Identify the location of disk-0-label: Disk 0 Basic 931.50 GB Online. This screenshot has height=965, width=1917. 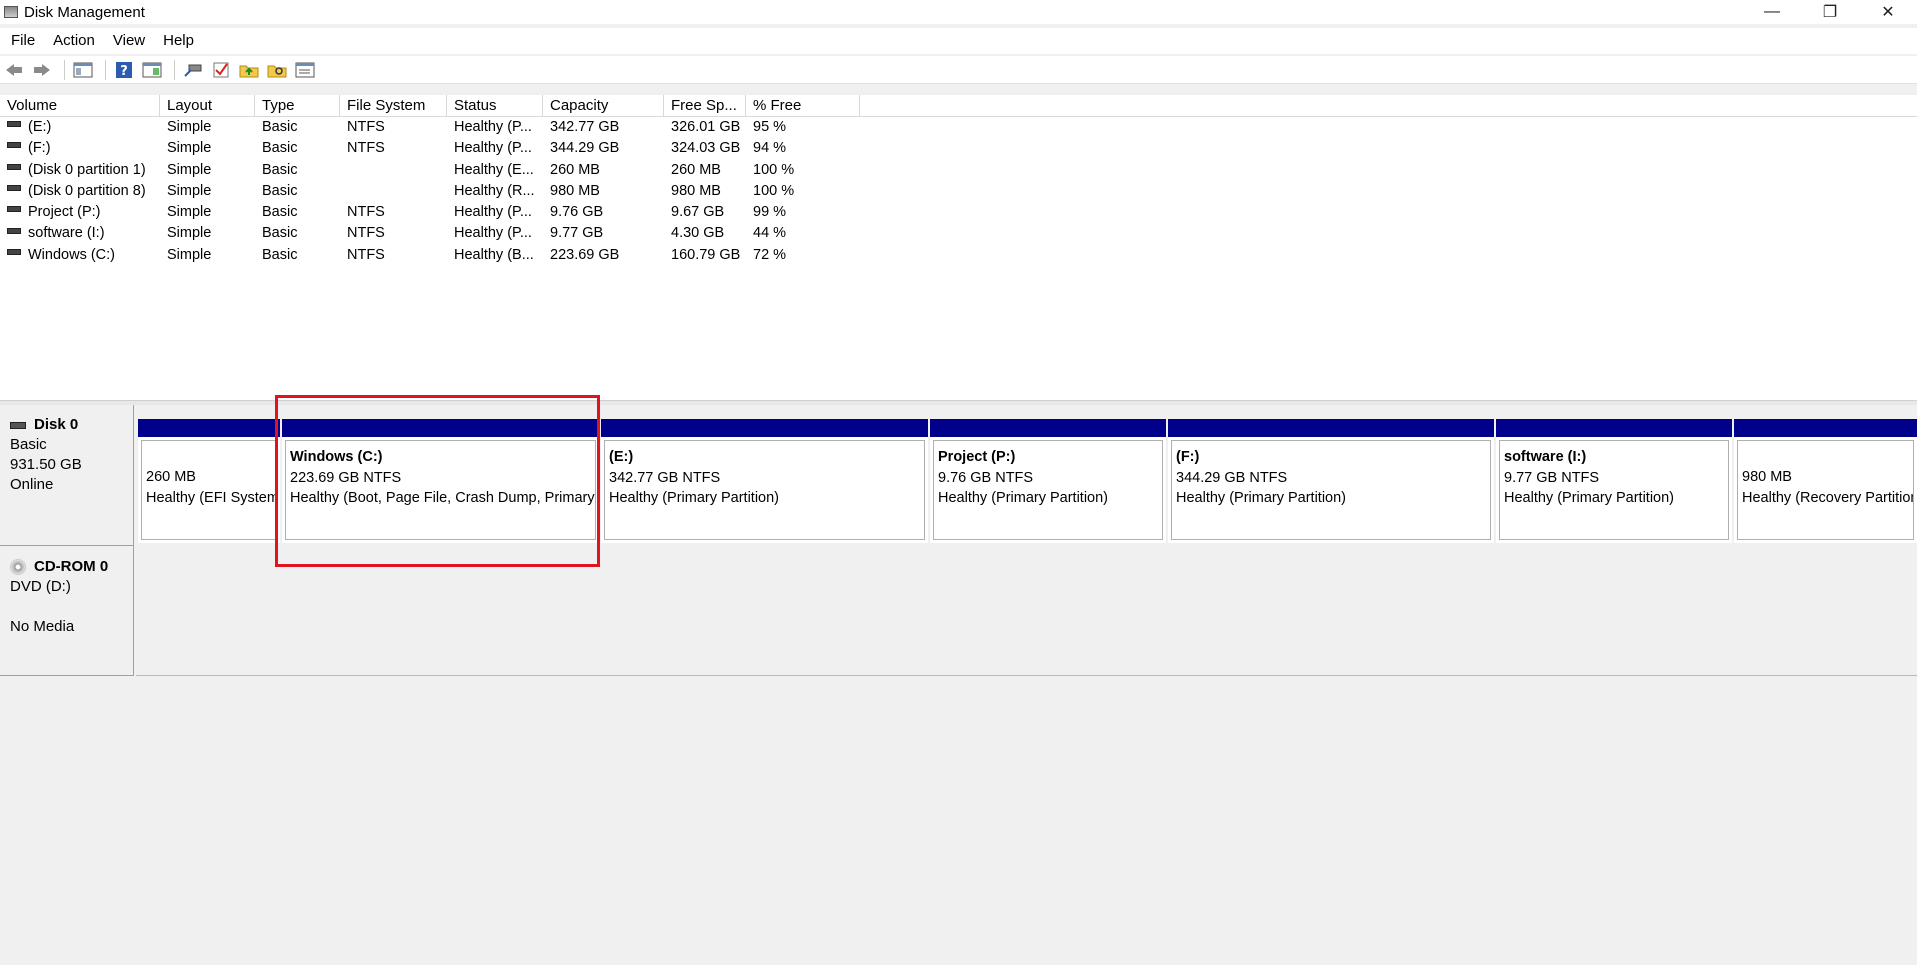
(67, 475).